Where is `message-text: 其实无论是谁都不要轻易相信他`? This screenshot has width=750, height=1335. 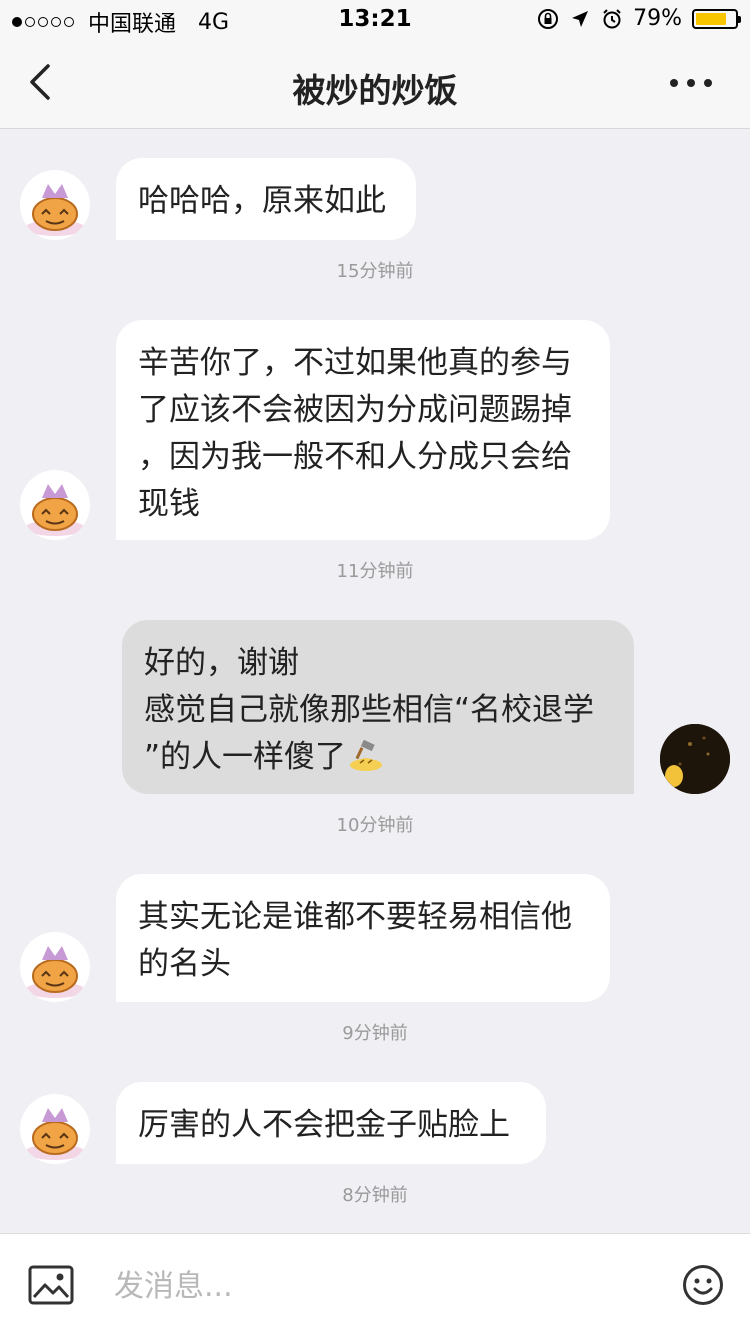
message-text: 其实无论是谁都不要轻易相信他 is located at coordinates (355, 917).